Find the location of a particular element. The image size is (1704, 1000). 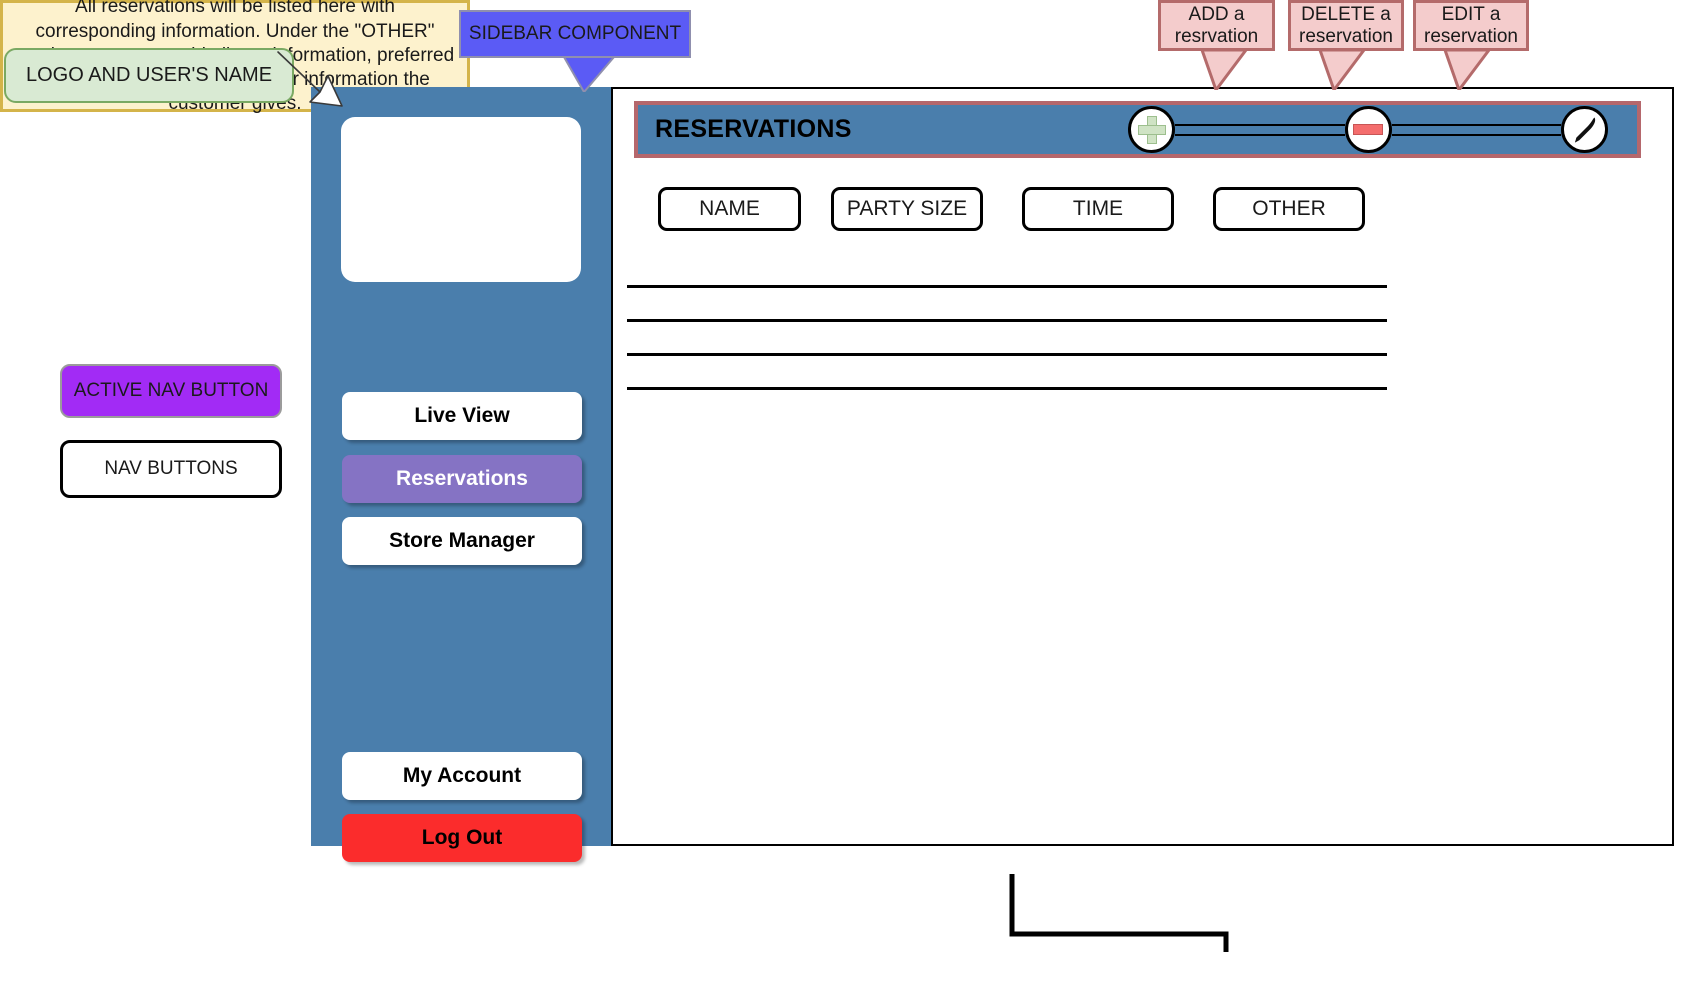

delete-reservation-button is located at coordinates (1368, 129).